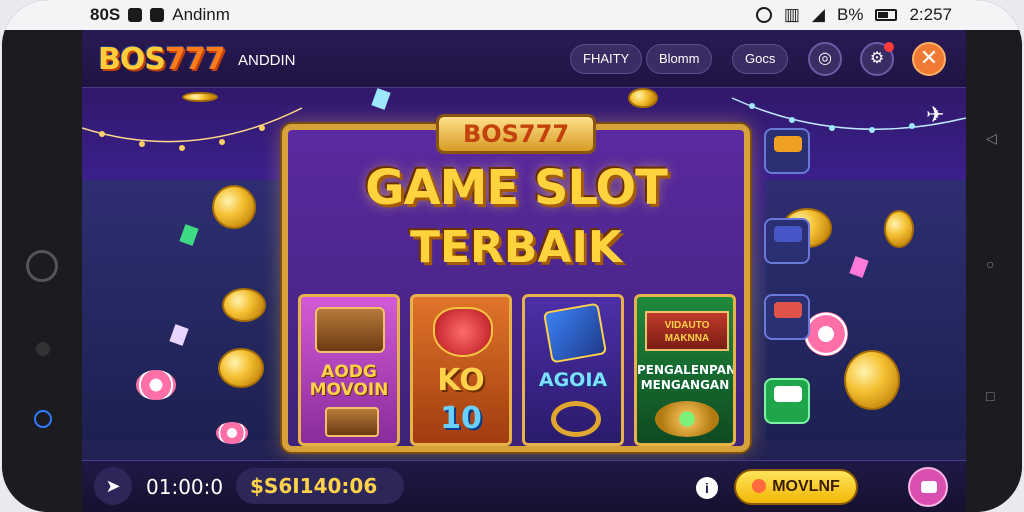 Image resolution: width=1024 pixels, height=512 pixels. Describe the element at coordinates (267, 60) in the screenshot. I see `logo-subtitle: ANDDIN` at that location.